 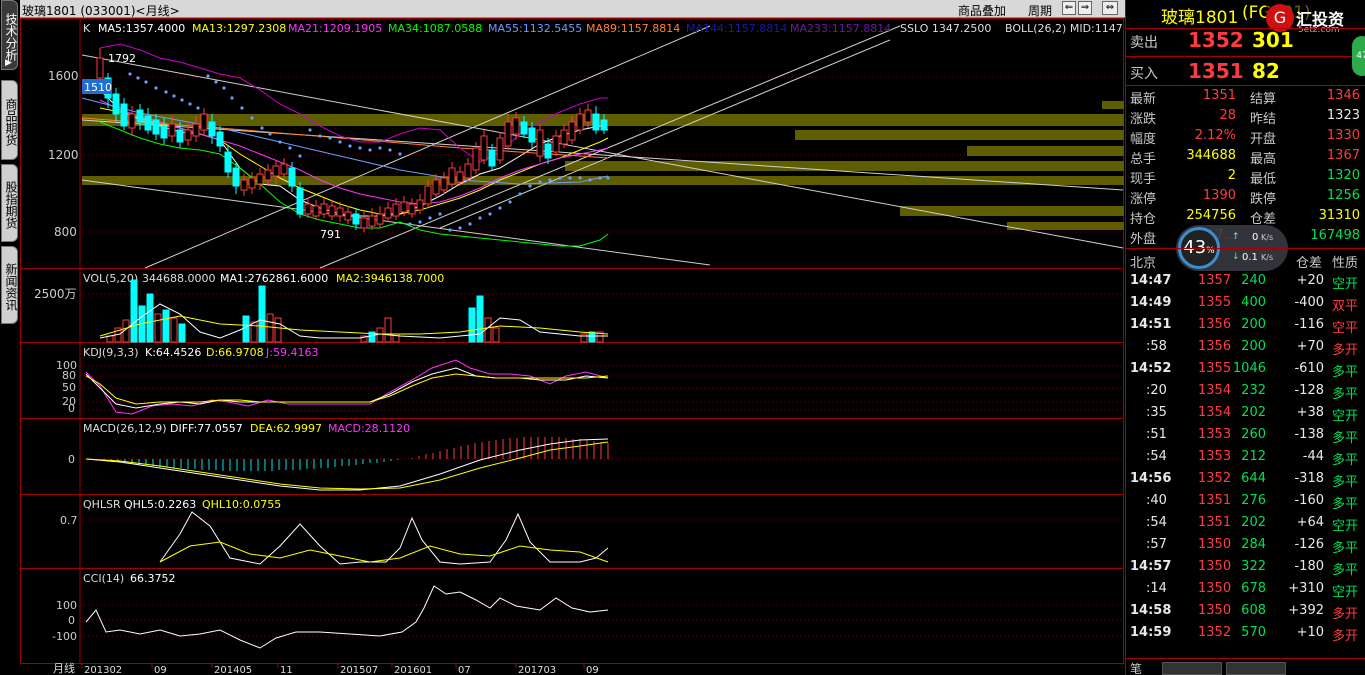 What do you see at coordinates (1219, 195) in the screenshot?
I see `stat-value: 1390` at bounding box center [1219, 195].